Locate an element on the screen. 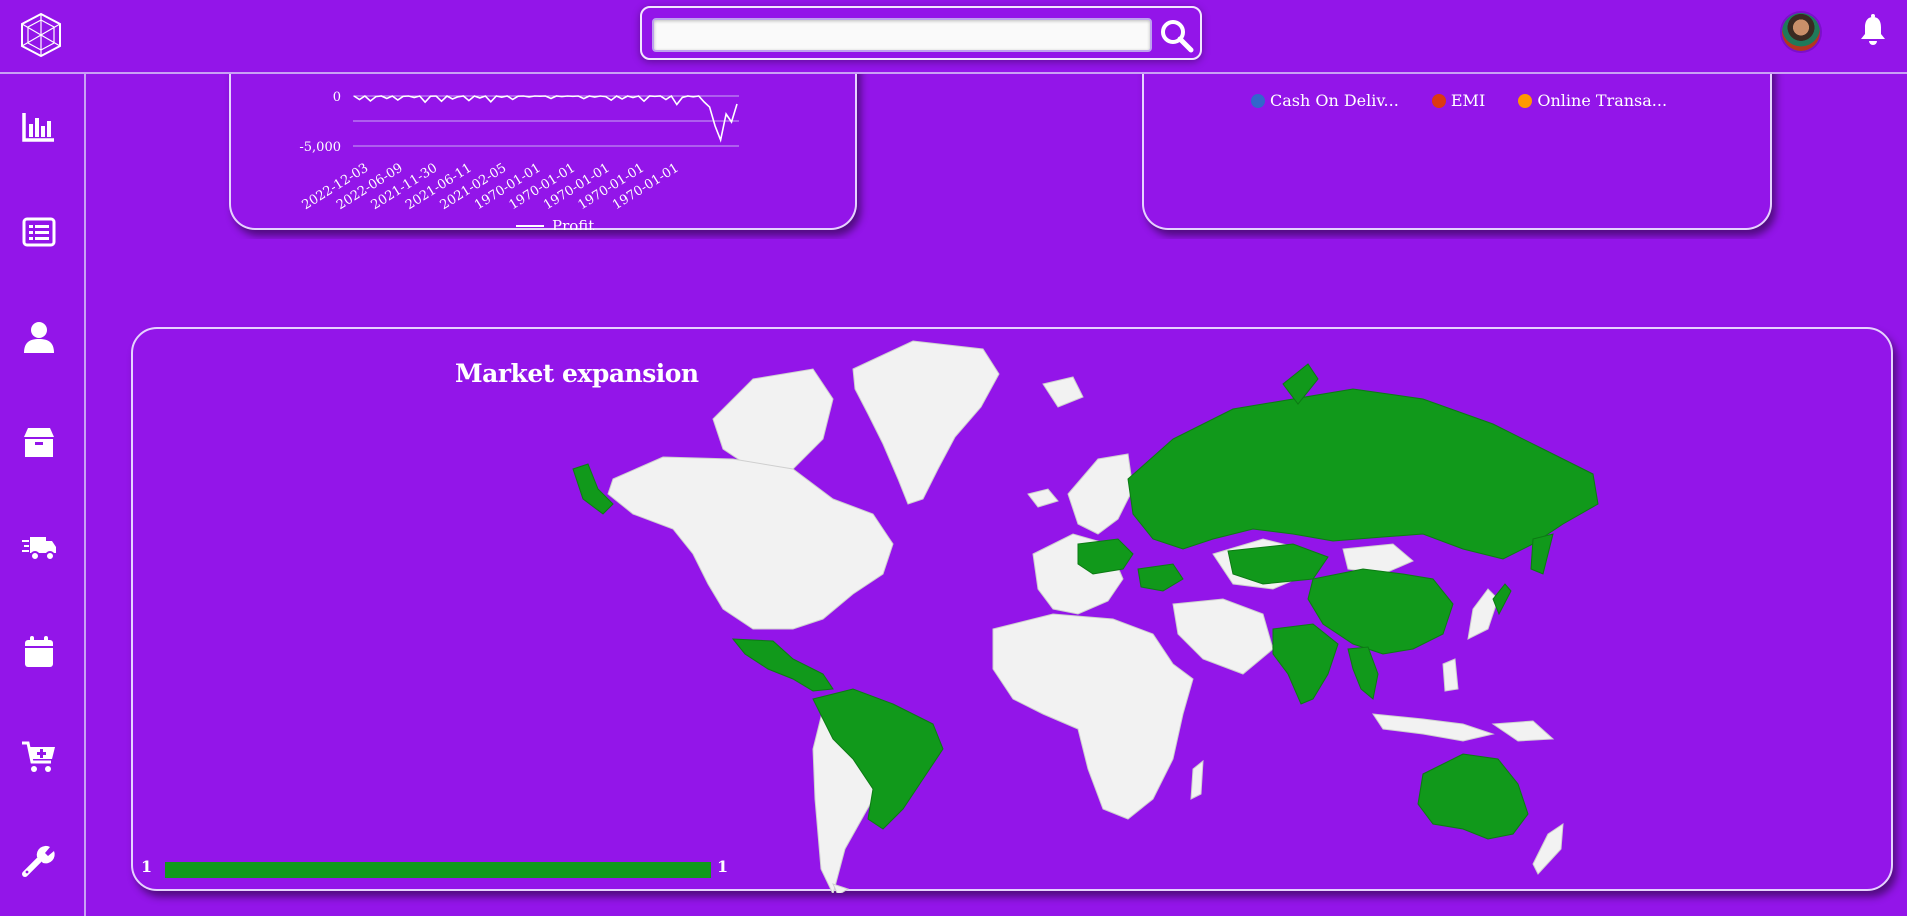 The width and height of the screenshot is (1907, 916). region-new-zealand is located at coordinates (1548, 849).